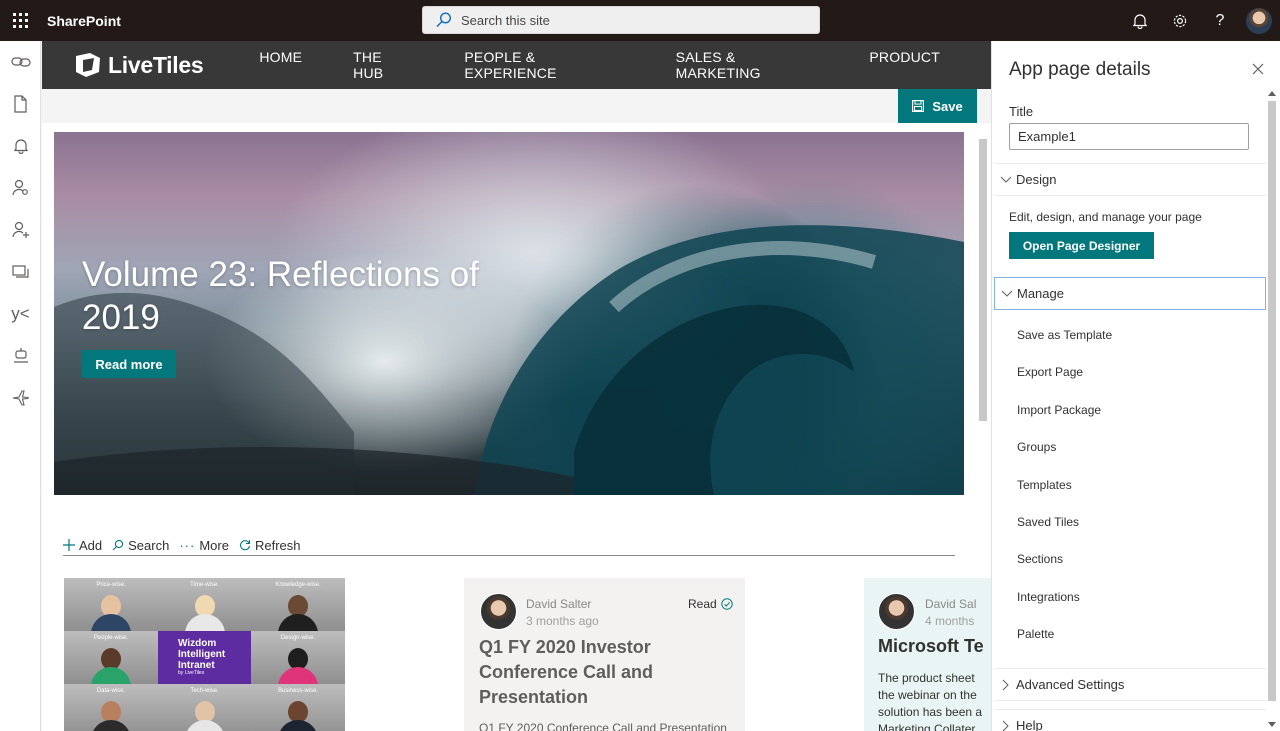 This screenshot has width=1280, height=731. Describe the element at coordinates (129, 364) in the screenshot. I see `read-more-button: Read more` at that location.